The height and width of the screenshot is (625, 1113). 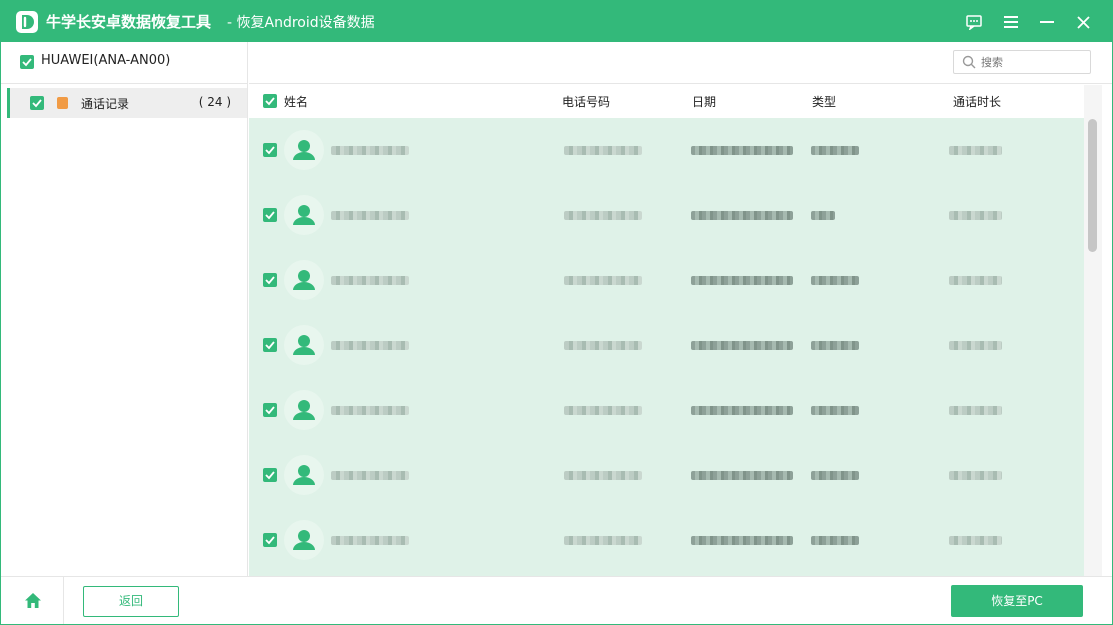 I want to click on minimize-icon, so click(x=1047, y=22).